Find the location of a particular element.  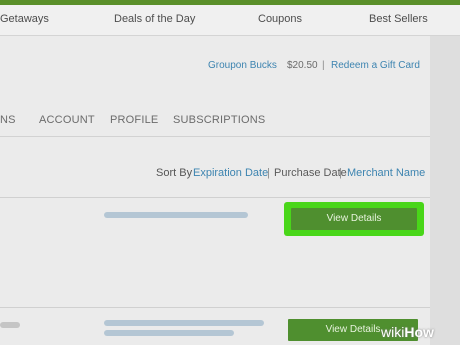

order-title-link-2-line2 is located at coordinates (169, 333).